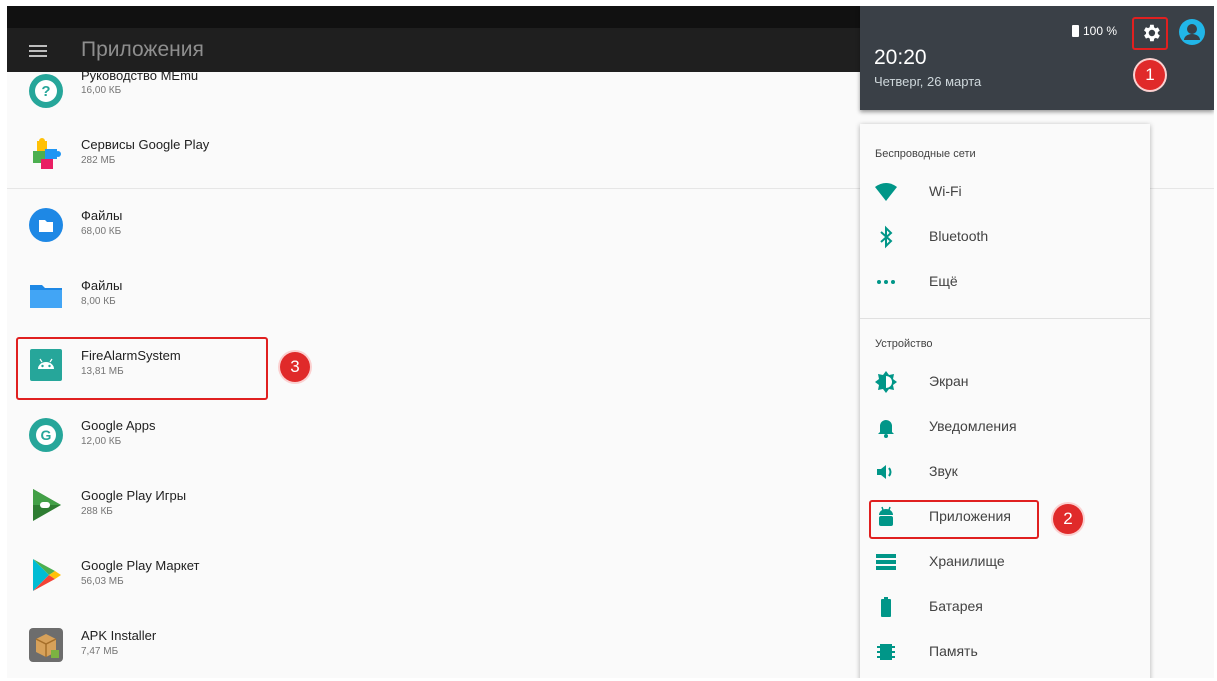 This screenshot has width=1217, height=681. What do you see at coordinates (118, 425) in the screenshot?
I see `app-name: Google Apps` at bounding box center [118, 425].